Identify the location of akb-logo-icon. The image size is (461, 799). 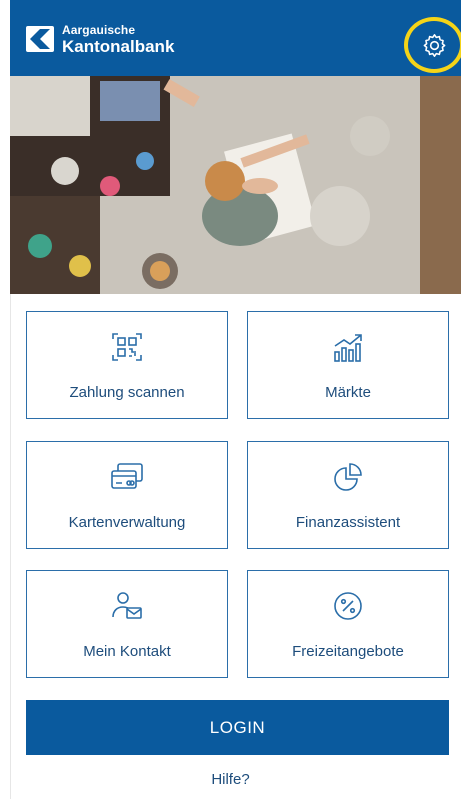
(40, 39).